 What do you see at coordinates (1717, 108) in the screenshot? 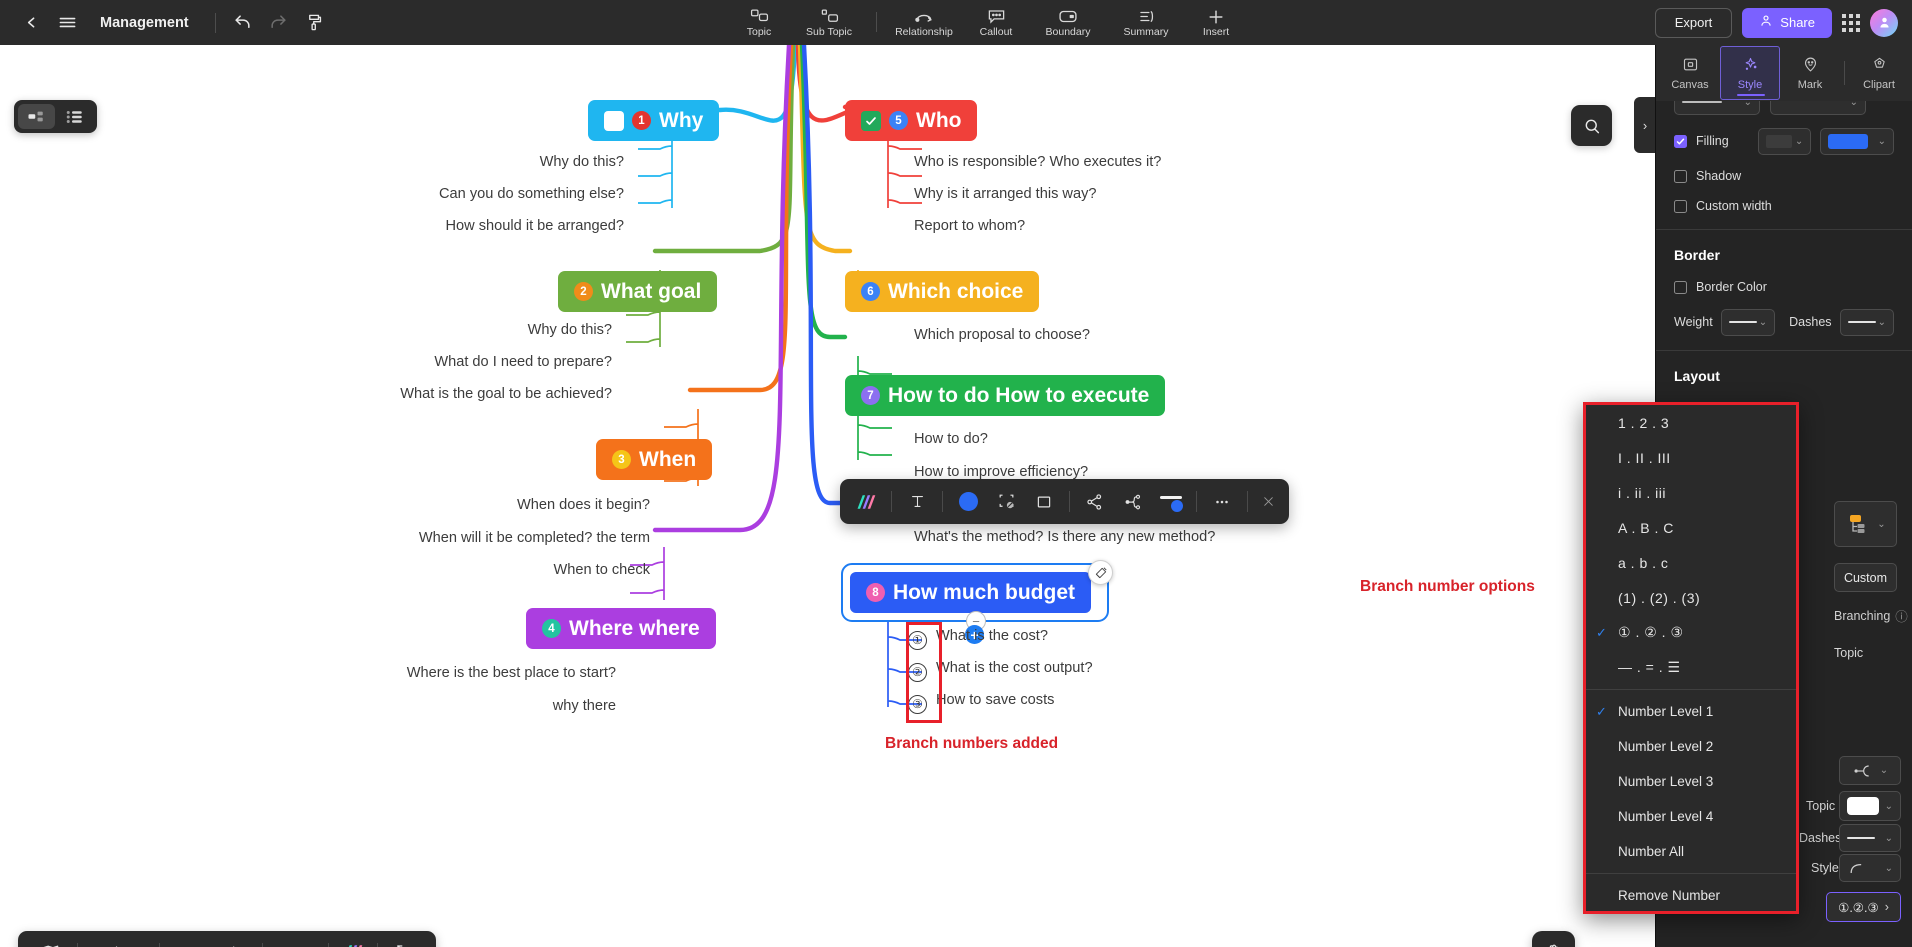
I see `shape-select: ⌄` at bounding box center [1717, 108].